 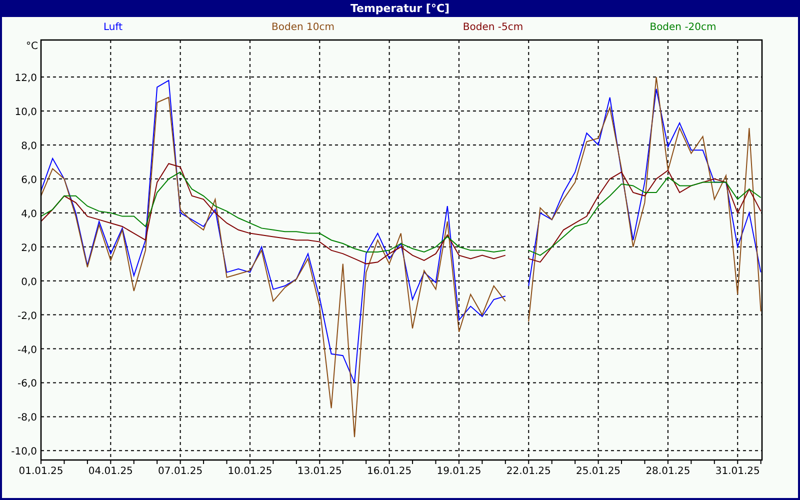 What do you see at coordinates (27, 350) in the screenshot?
I see `y-tick-label: -4,0` at bounding box center [27, 350].